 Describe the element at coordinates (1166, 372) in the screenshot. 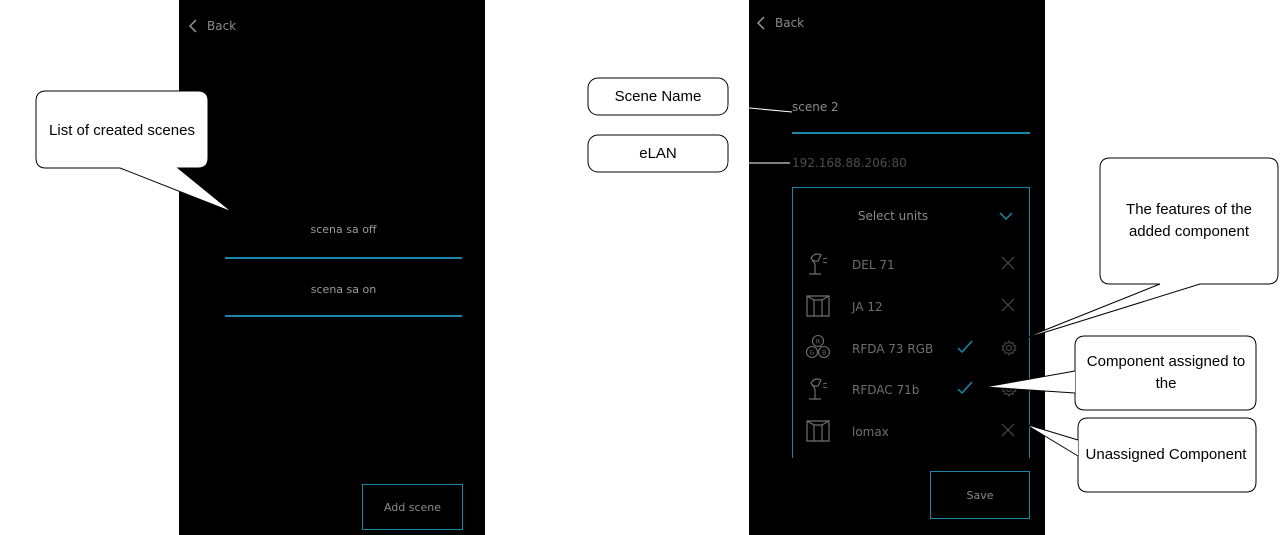

I see `callout-assigned: Component assigned to the` at that location.